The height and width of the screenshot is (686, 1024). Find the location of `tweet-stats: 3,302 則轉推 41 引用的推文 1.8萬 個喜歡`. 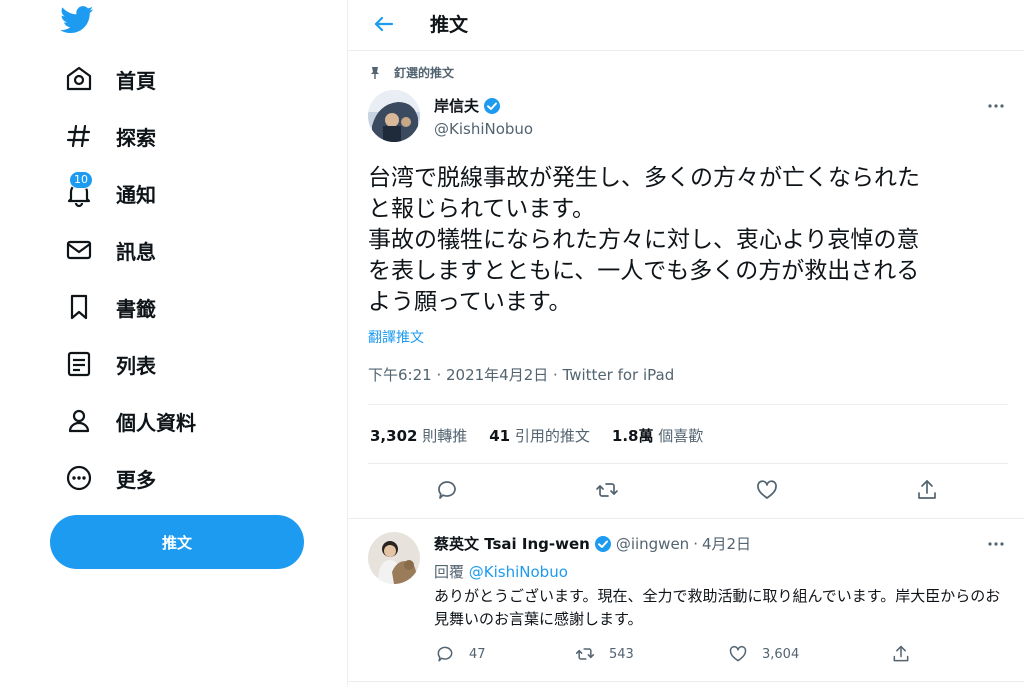

tweet-stats: 3,302 則轉推 41 引用的推文 1.8萬 個喜歡 is located at coordinates (547, 435).